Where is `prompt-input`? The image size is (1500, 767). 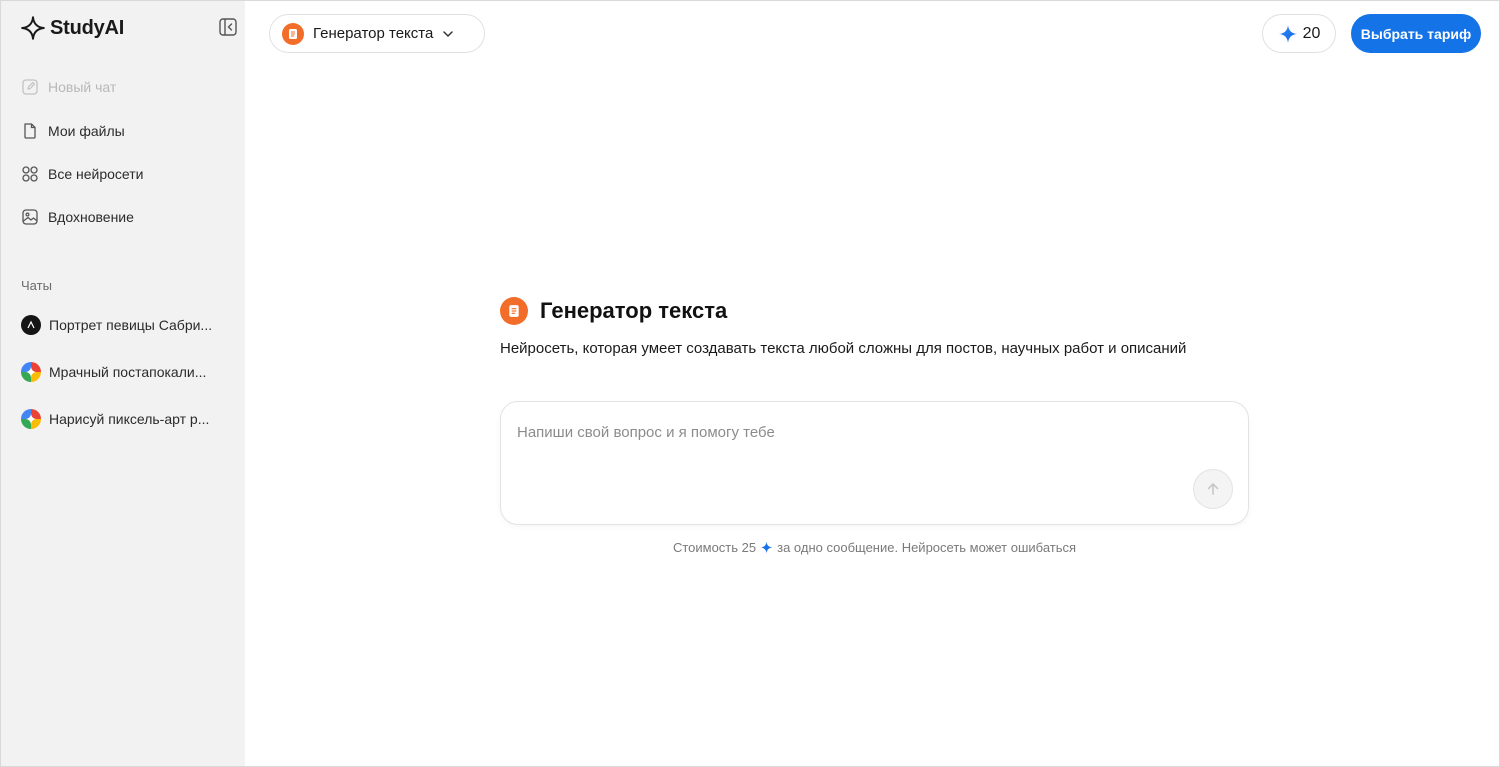 prompt-input is located at coordinates (867, 454).